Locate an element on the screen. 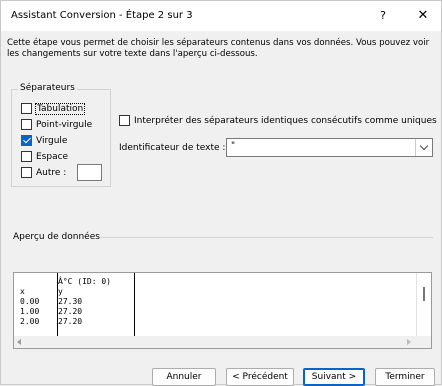 The height and width of the screenshot is (386, 442). cancel-button-label: Annuler is located at coordinates (184, 377).